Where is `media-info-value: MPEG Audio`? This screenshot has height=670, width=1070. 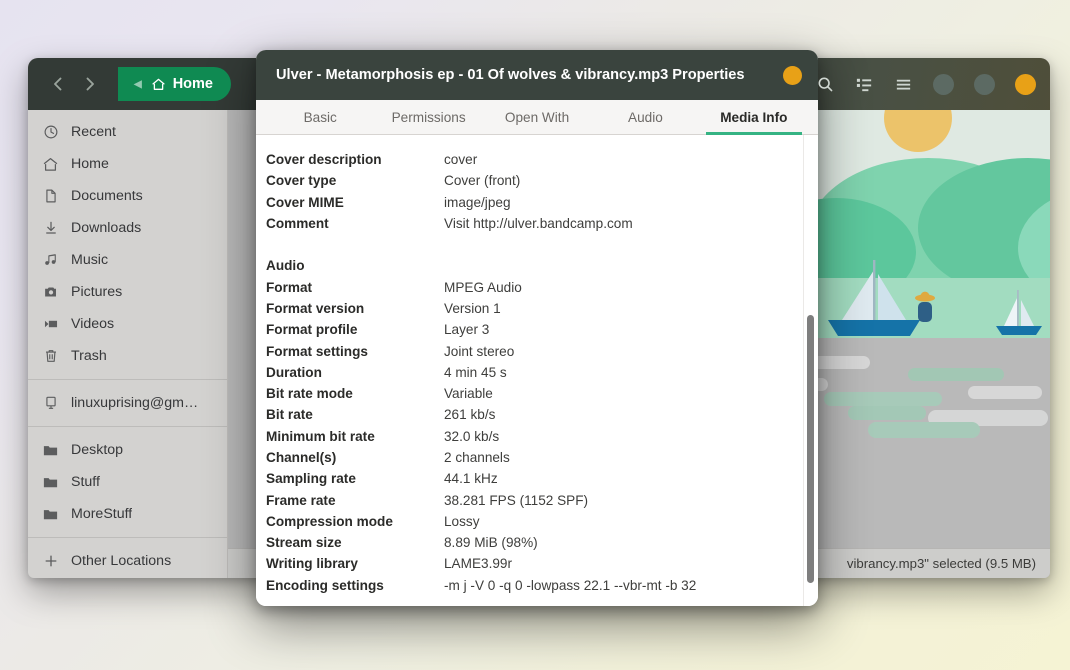 media-info-value: MPEG Audio is located at coordinates (483, 287).